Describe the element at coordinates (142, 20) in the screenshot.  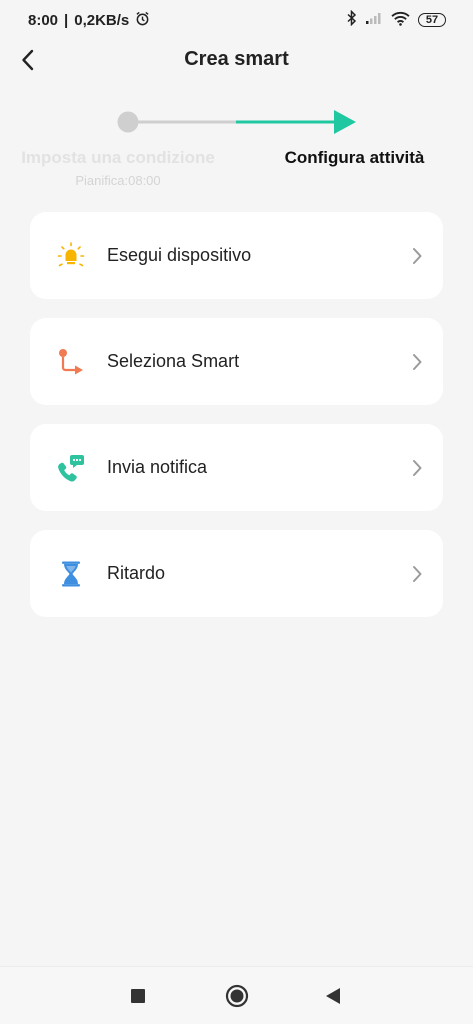
I see `alarm-icon` at that location.